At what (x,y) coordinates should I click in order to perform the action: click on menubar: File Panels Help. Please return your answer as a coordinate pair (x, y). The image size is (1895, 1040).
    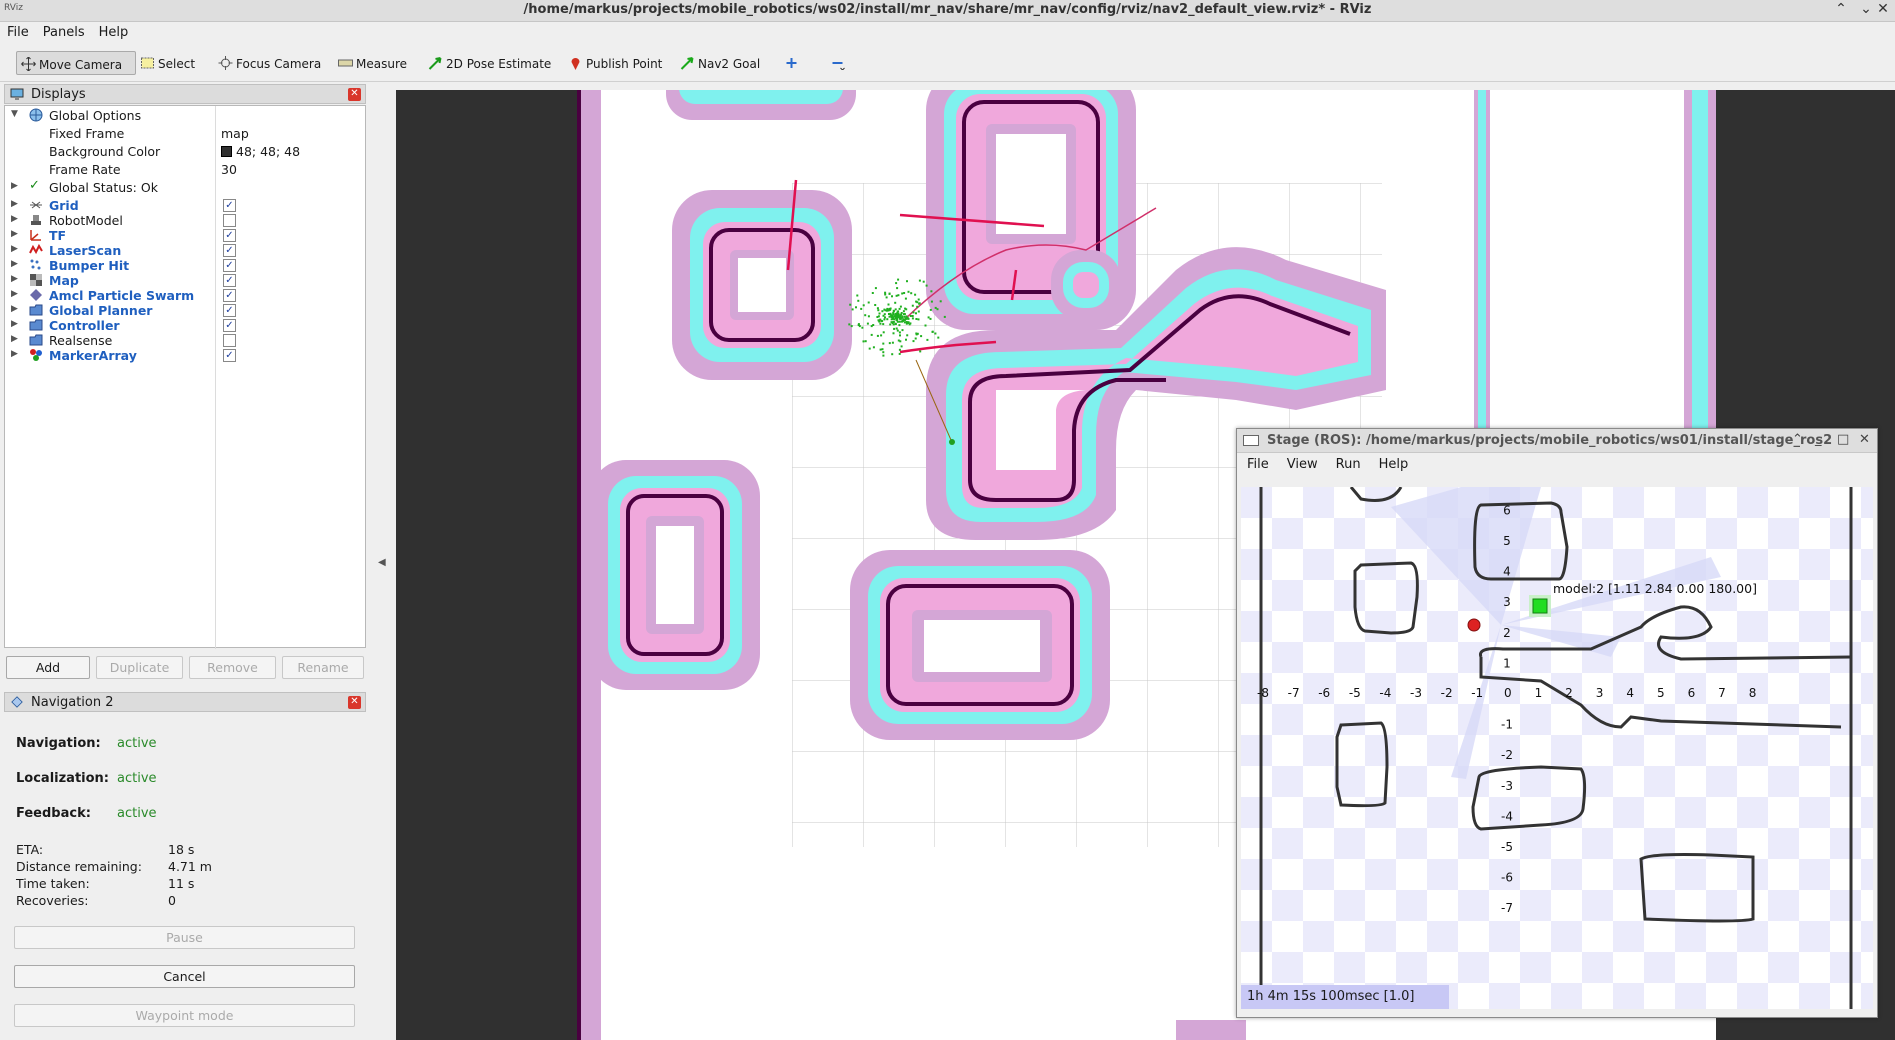
    Looking at the image, I should click on (947, 33).